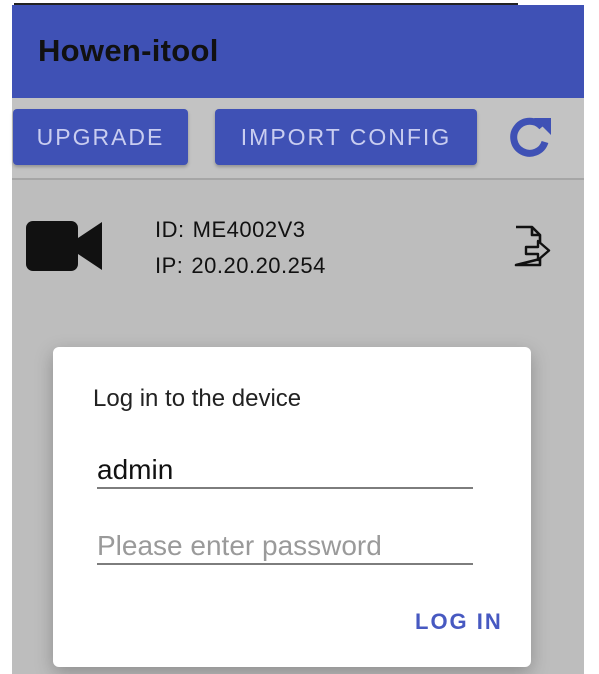  What do you see at coordinates (298, 179) in the screenshot?
I see `toolbar-divider` at bounding box center [298, 179].